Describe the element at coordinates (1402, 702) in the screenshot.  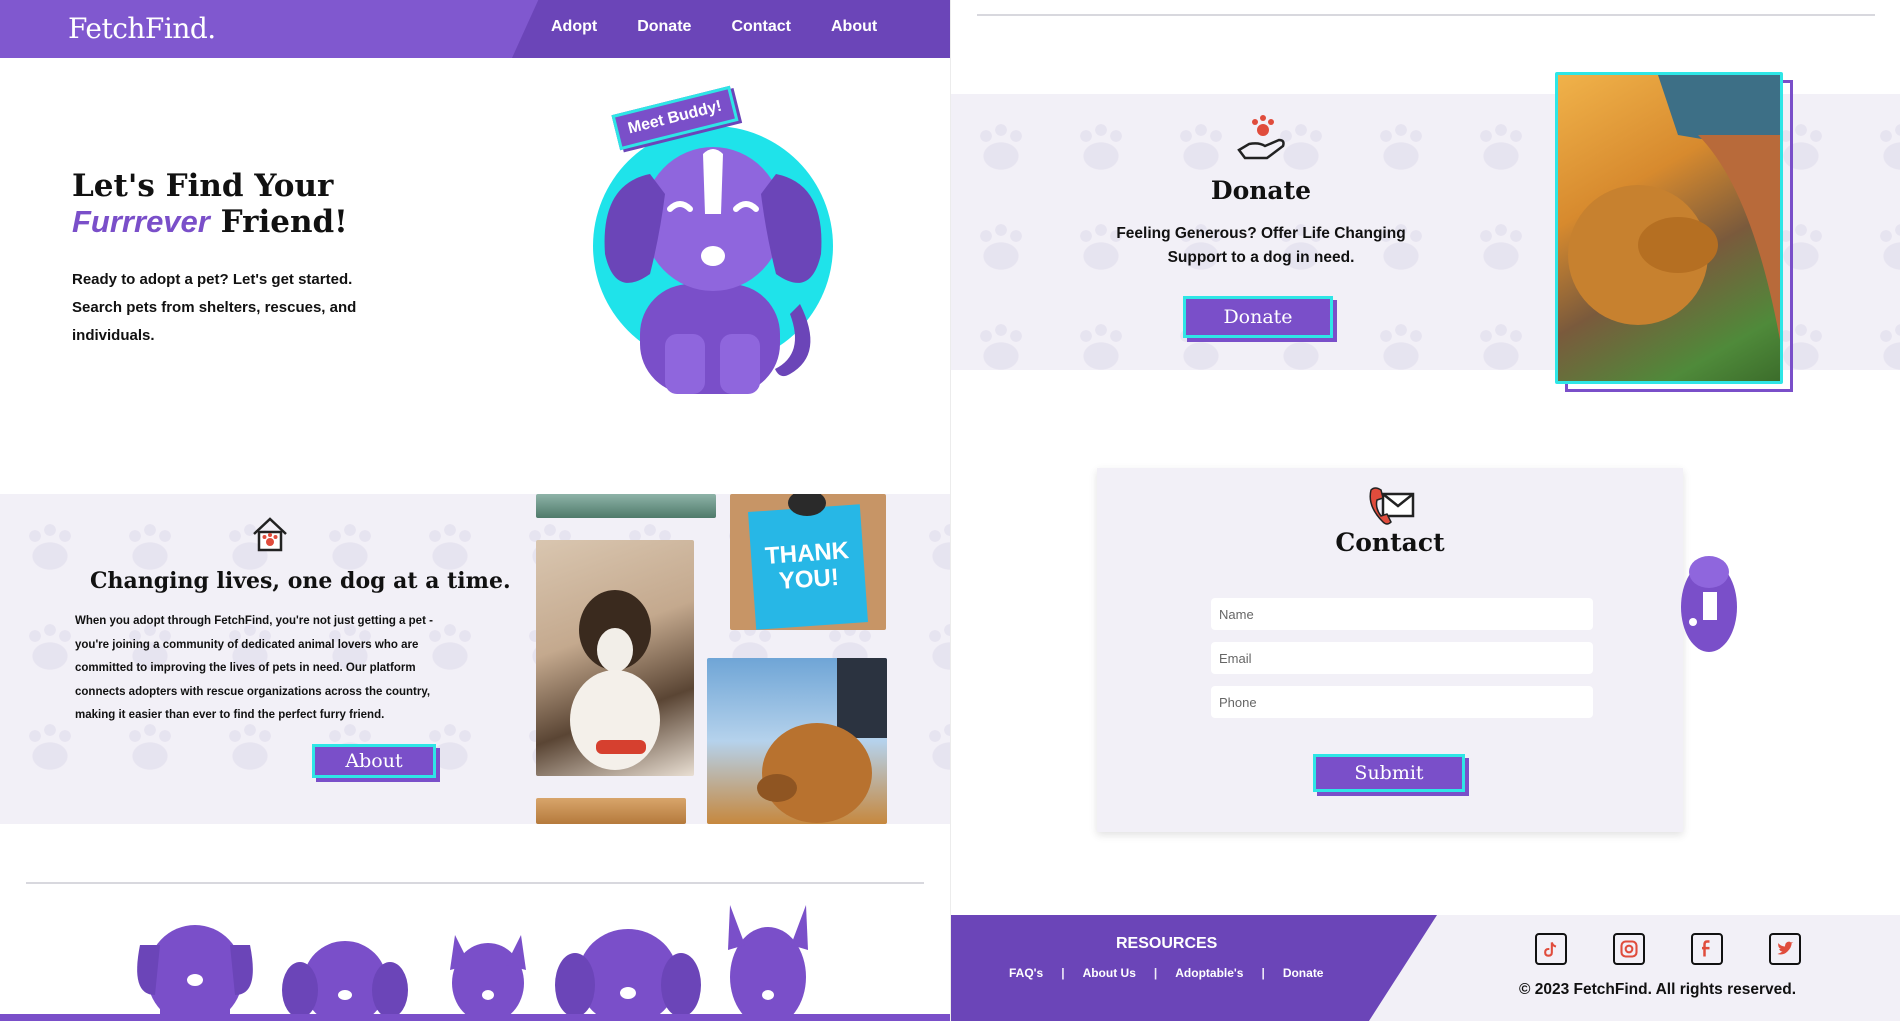
I see `phone-field` at that location.